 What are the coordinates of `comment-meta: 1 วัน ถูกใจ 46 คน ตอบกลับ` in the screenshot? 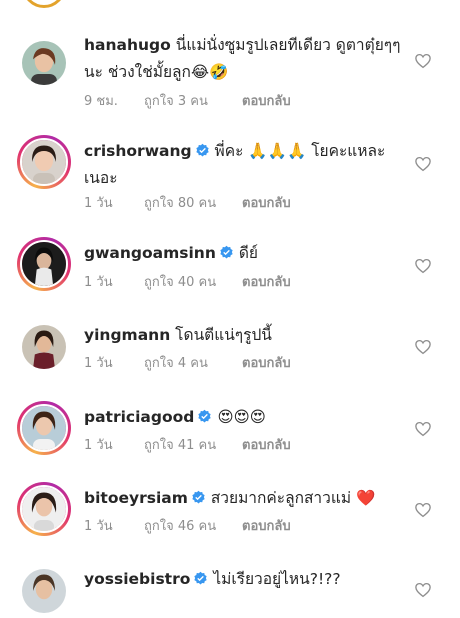 It's located at (187, 525).